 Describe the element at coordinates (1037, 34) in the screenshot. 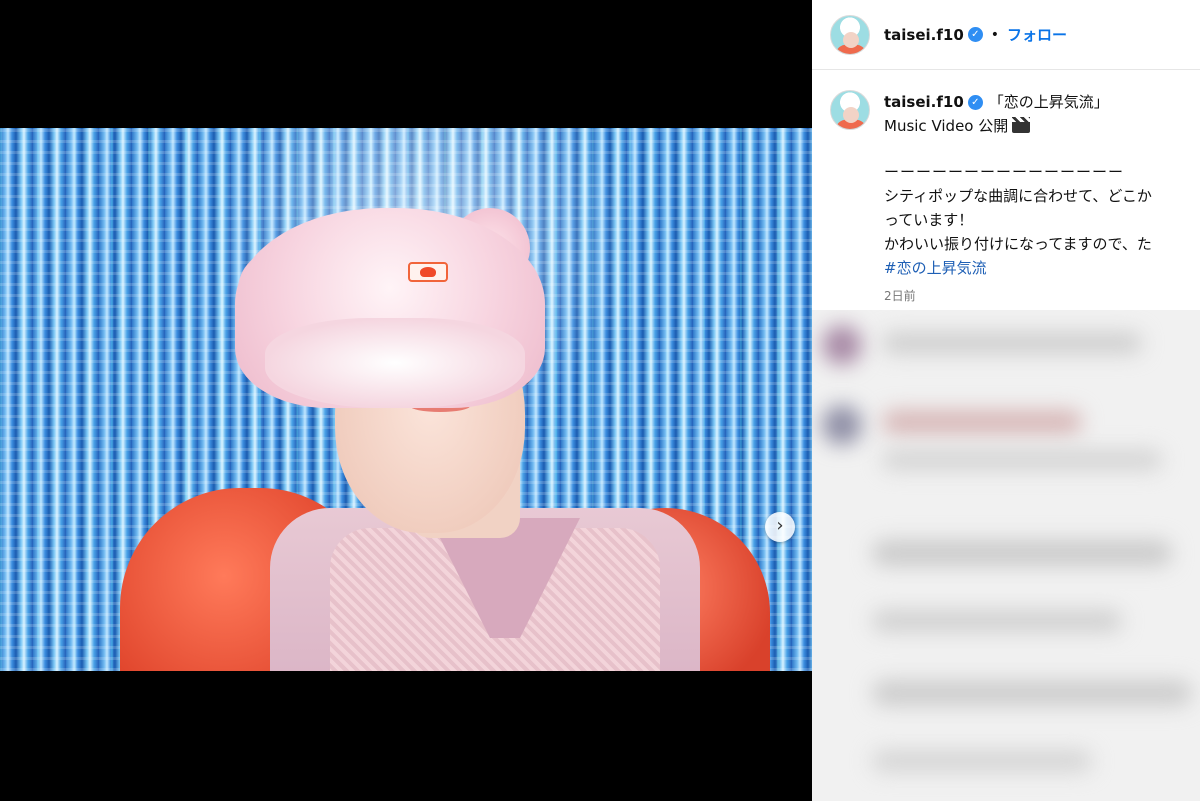

I see `follow-button: フォロー` at that location.